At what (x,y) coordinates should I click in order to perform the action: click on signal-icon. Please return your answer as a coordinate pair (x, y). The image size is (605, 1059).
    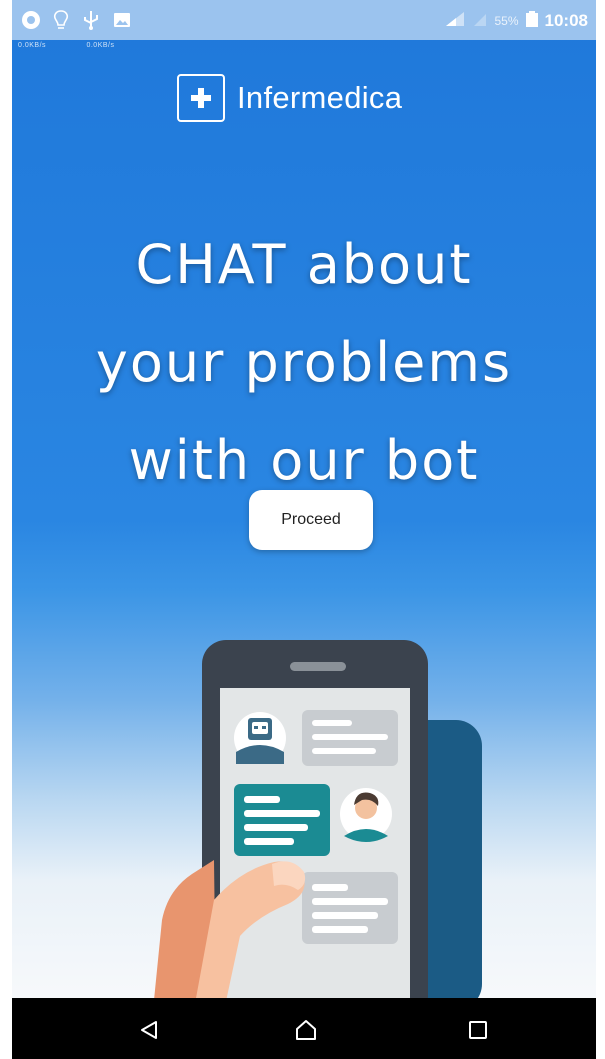
    Looking at the image, I should click on (455, 21).